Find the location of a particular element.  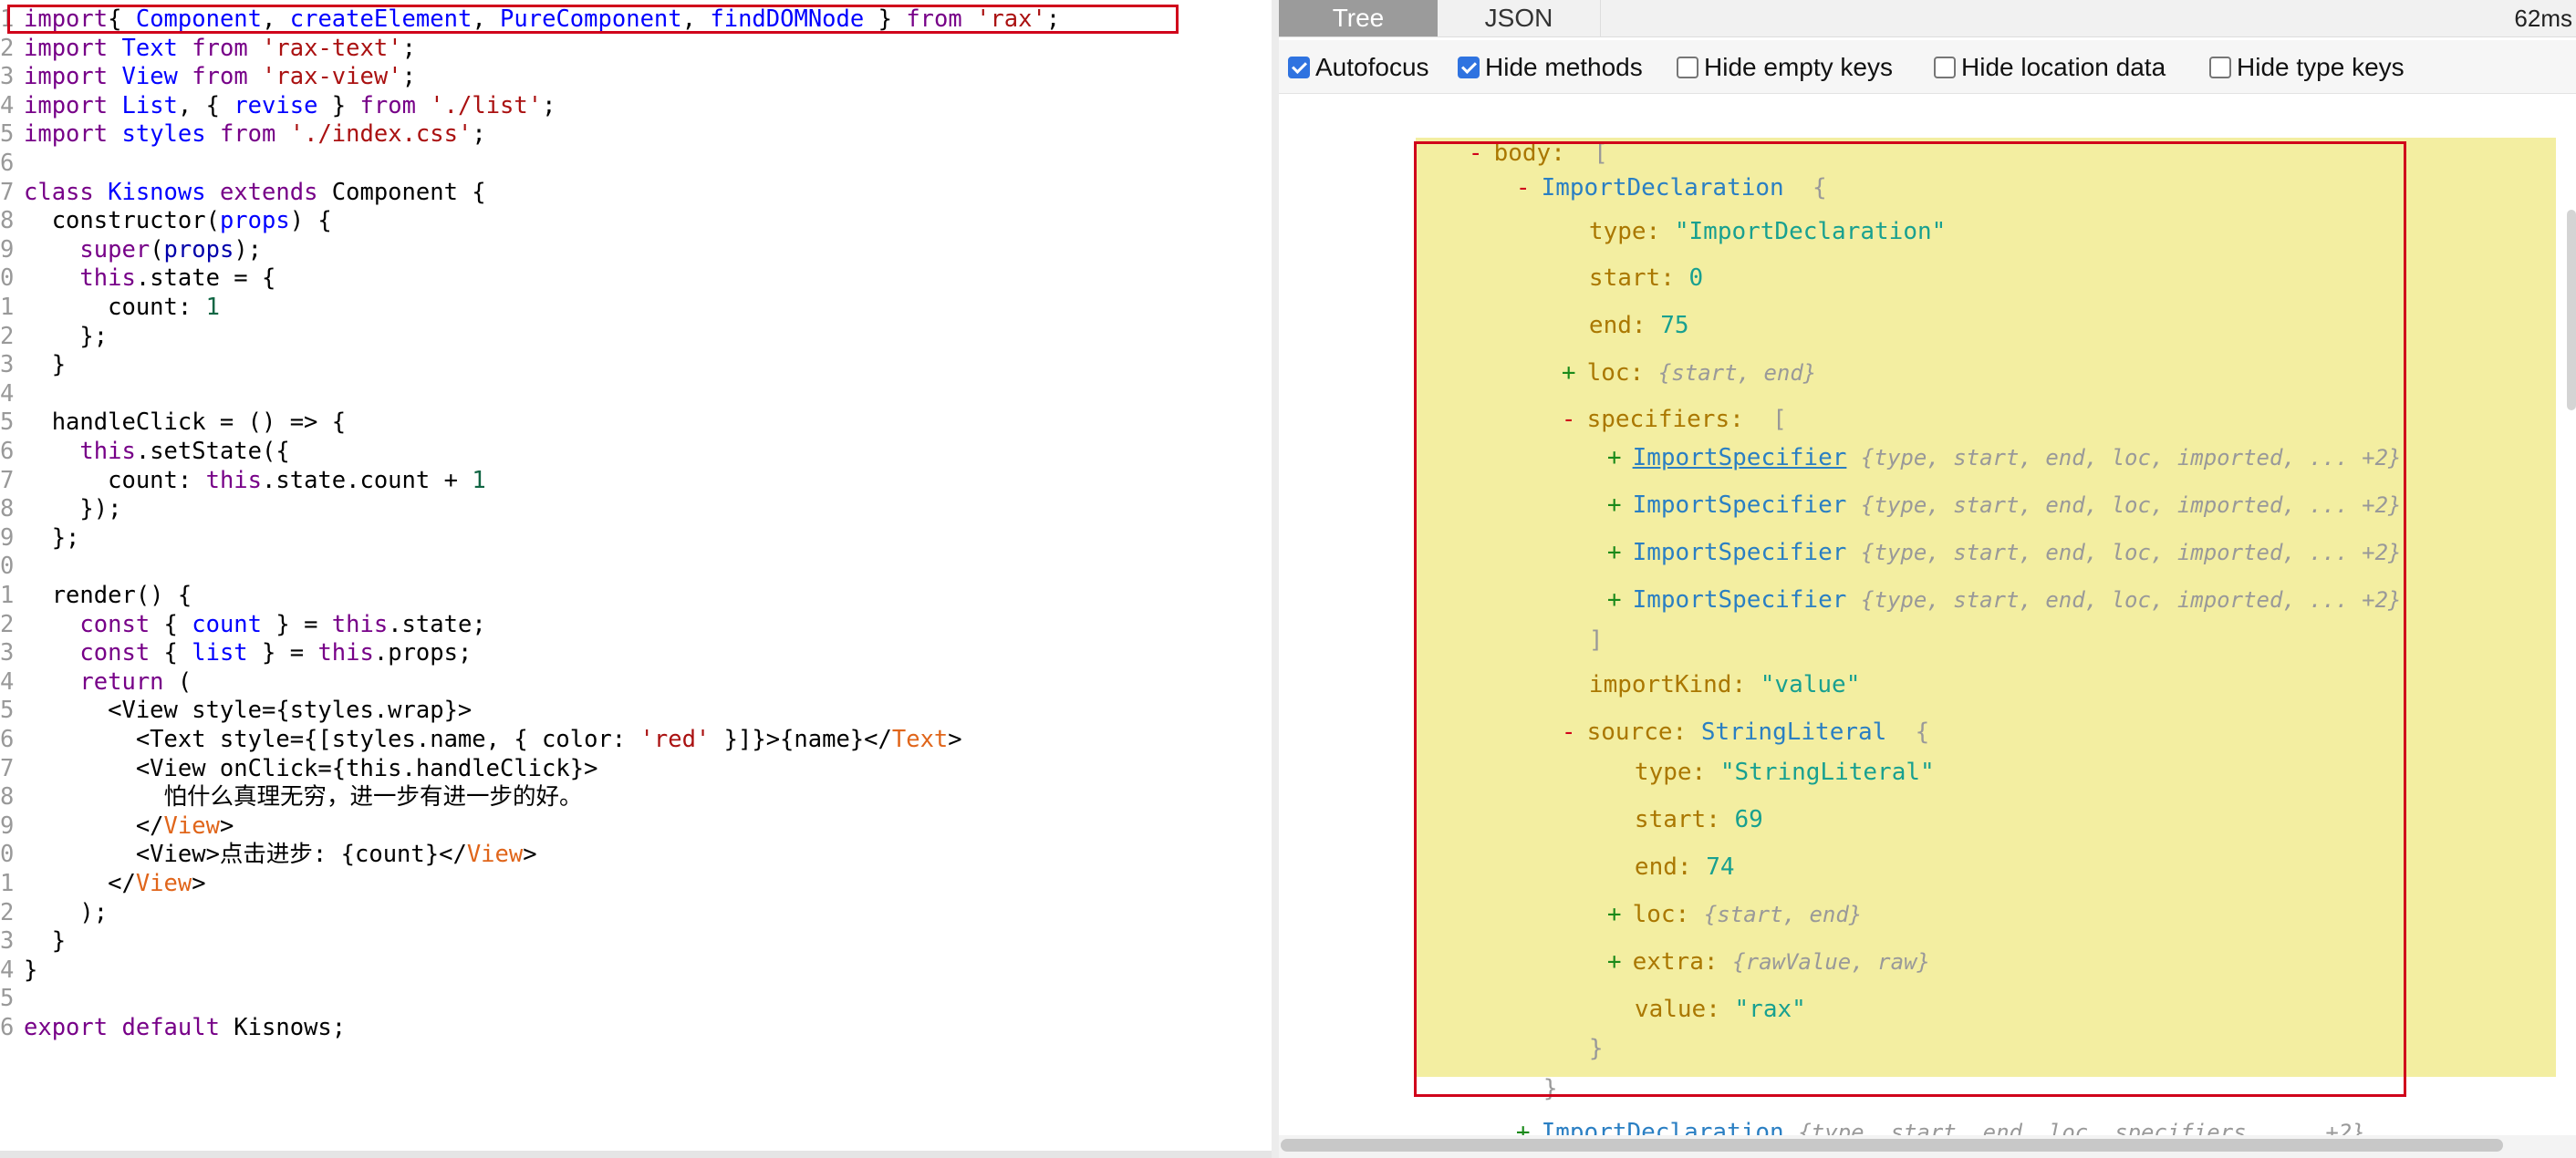

code-line: 2 import Text from 'rax-text'; is located at coordinates (208, 48).